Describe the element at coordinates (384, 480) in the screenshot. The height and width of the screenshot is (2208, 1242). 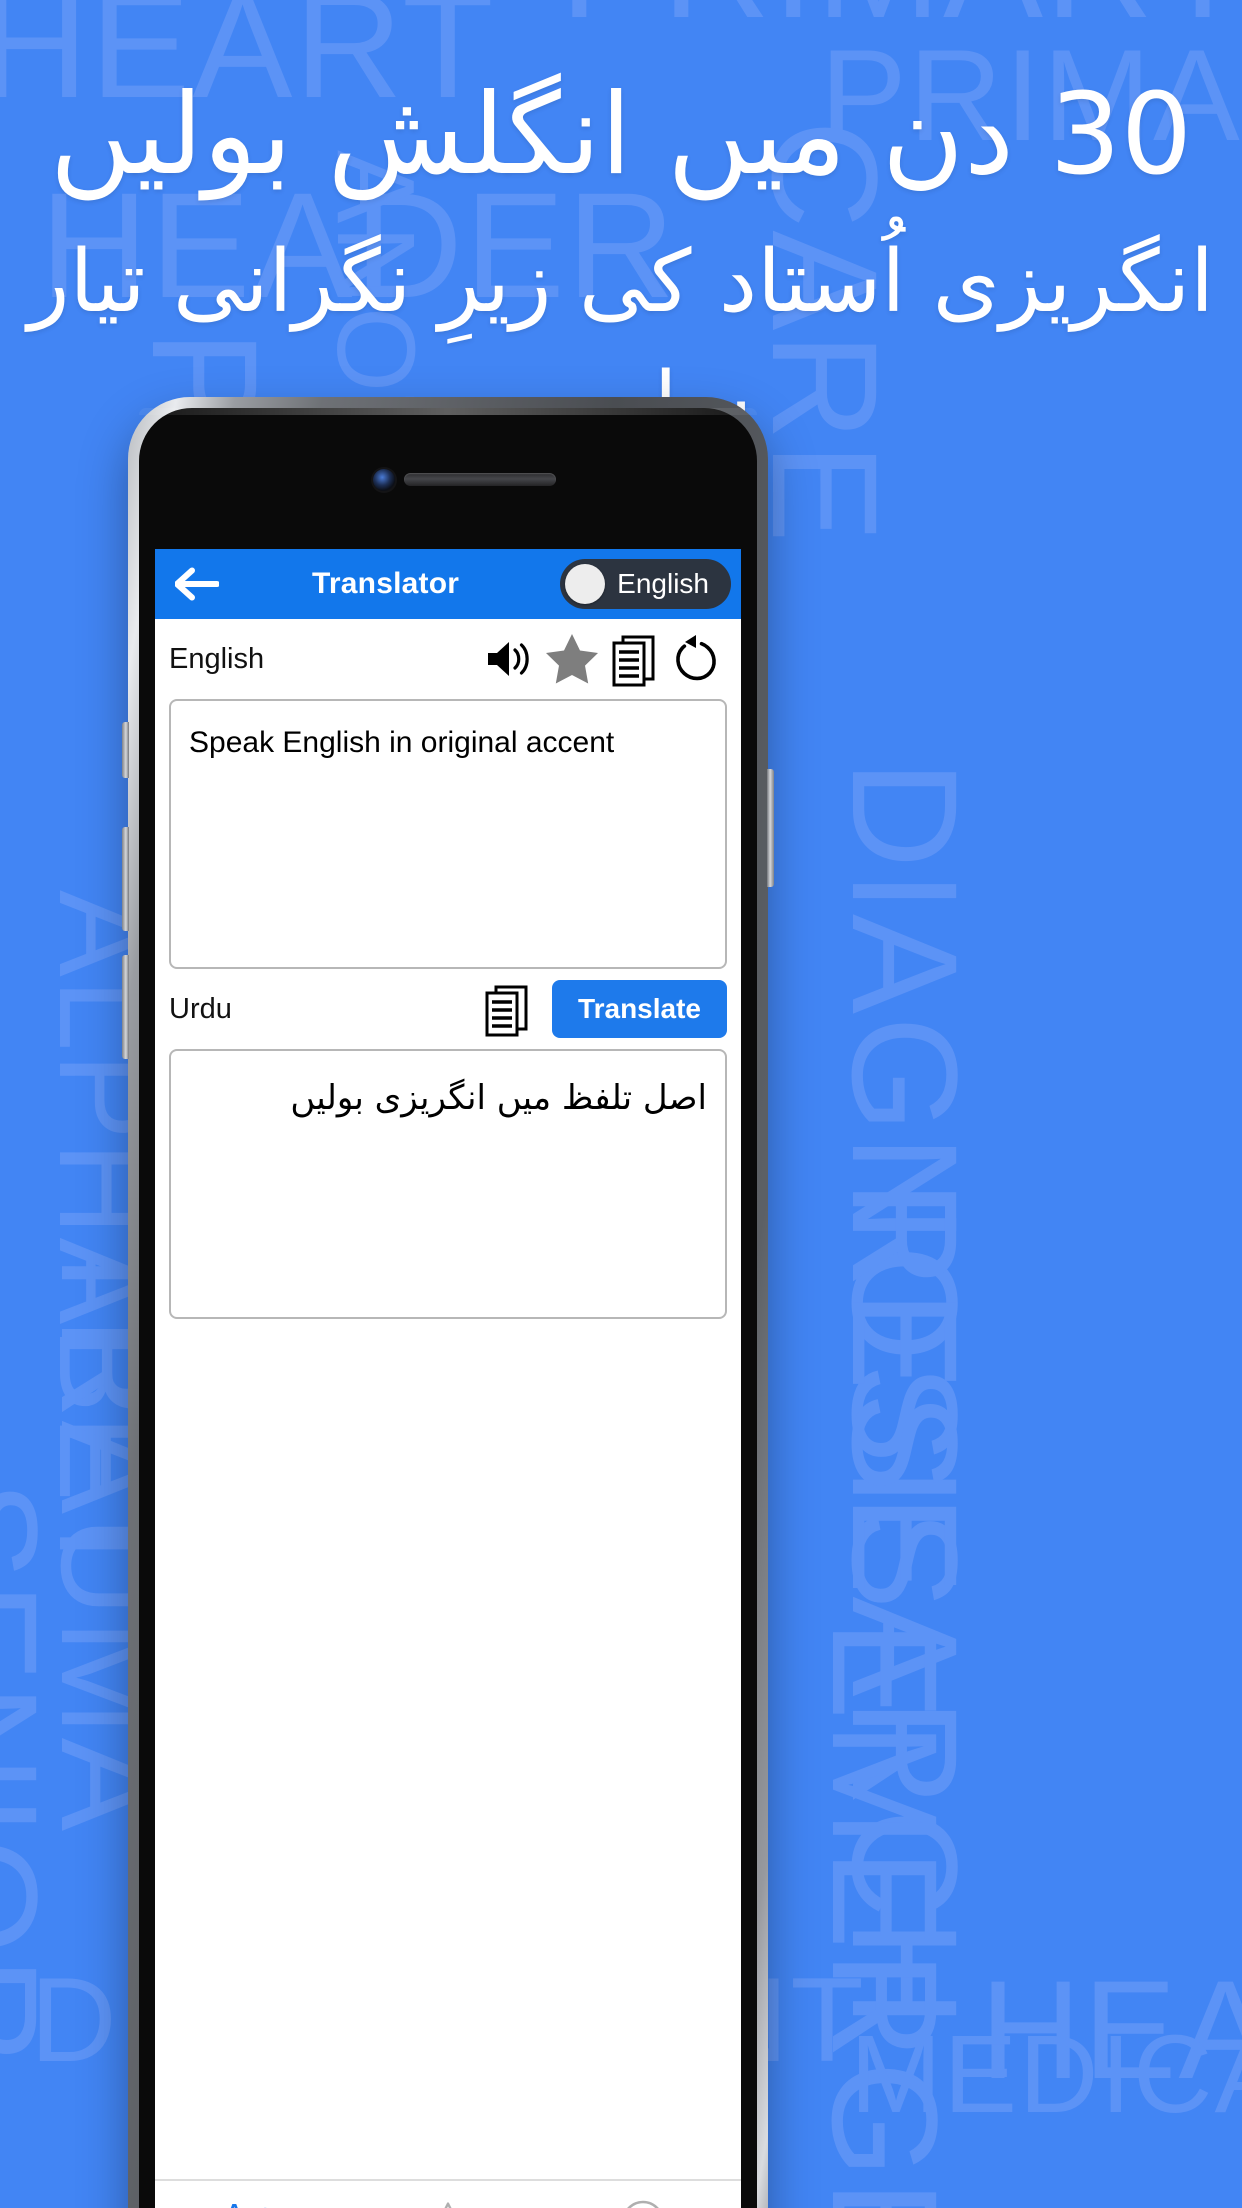
I see `front-camera-icon` at that location.